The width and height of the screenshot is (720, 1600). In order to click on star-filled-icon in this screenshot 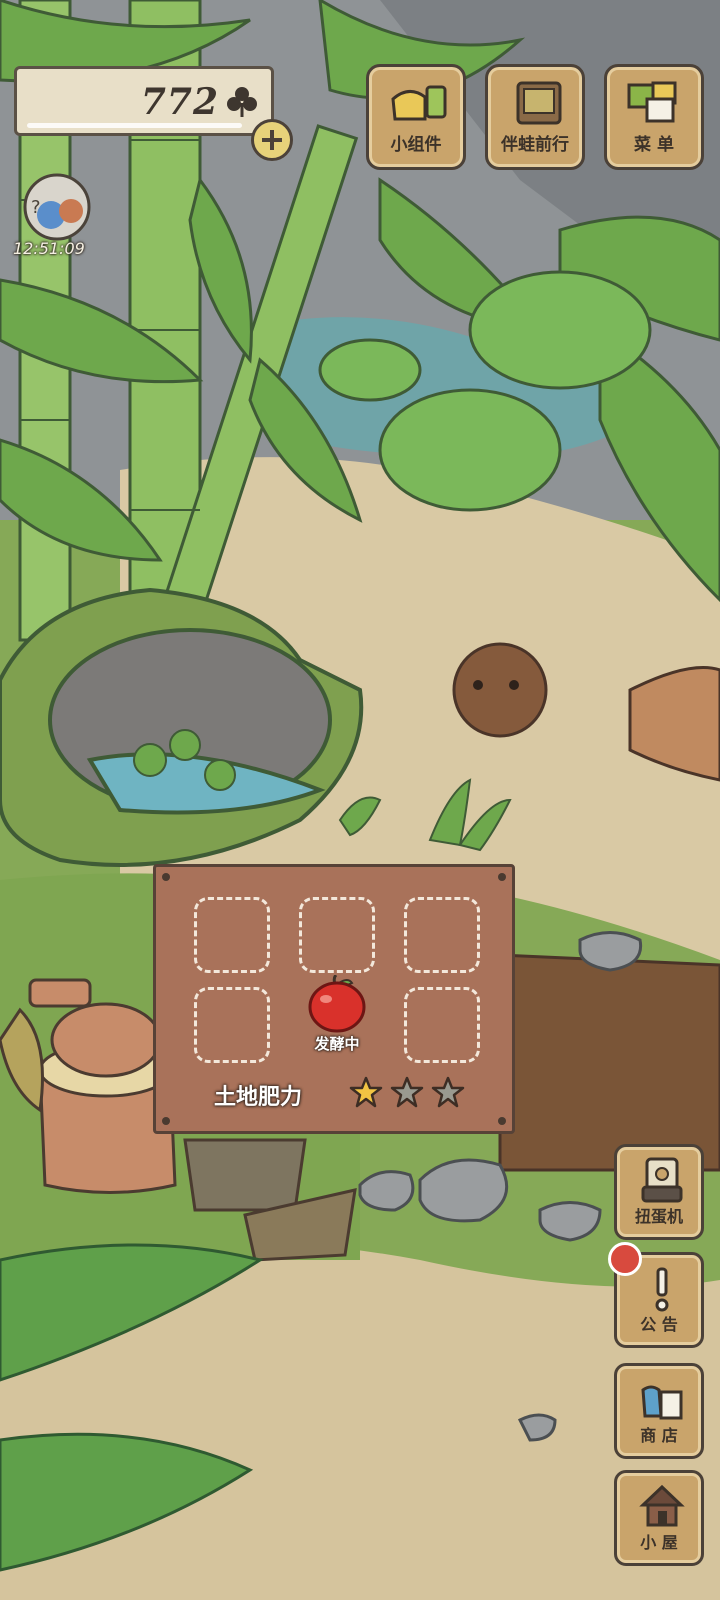, I will do `click(366, 1092)`.